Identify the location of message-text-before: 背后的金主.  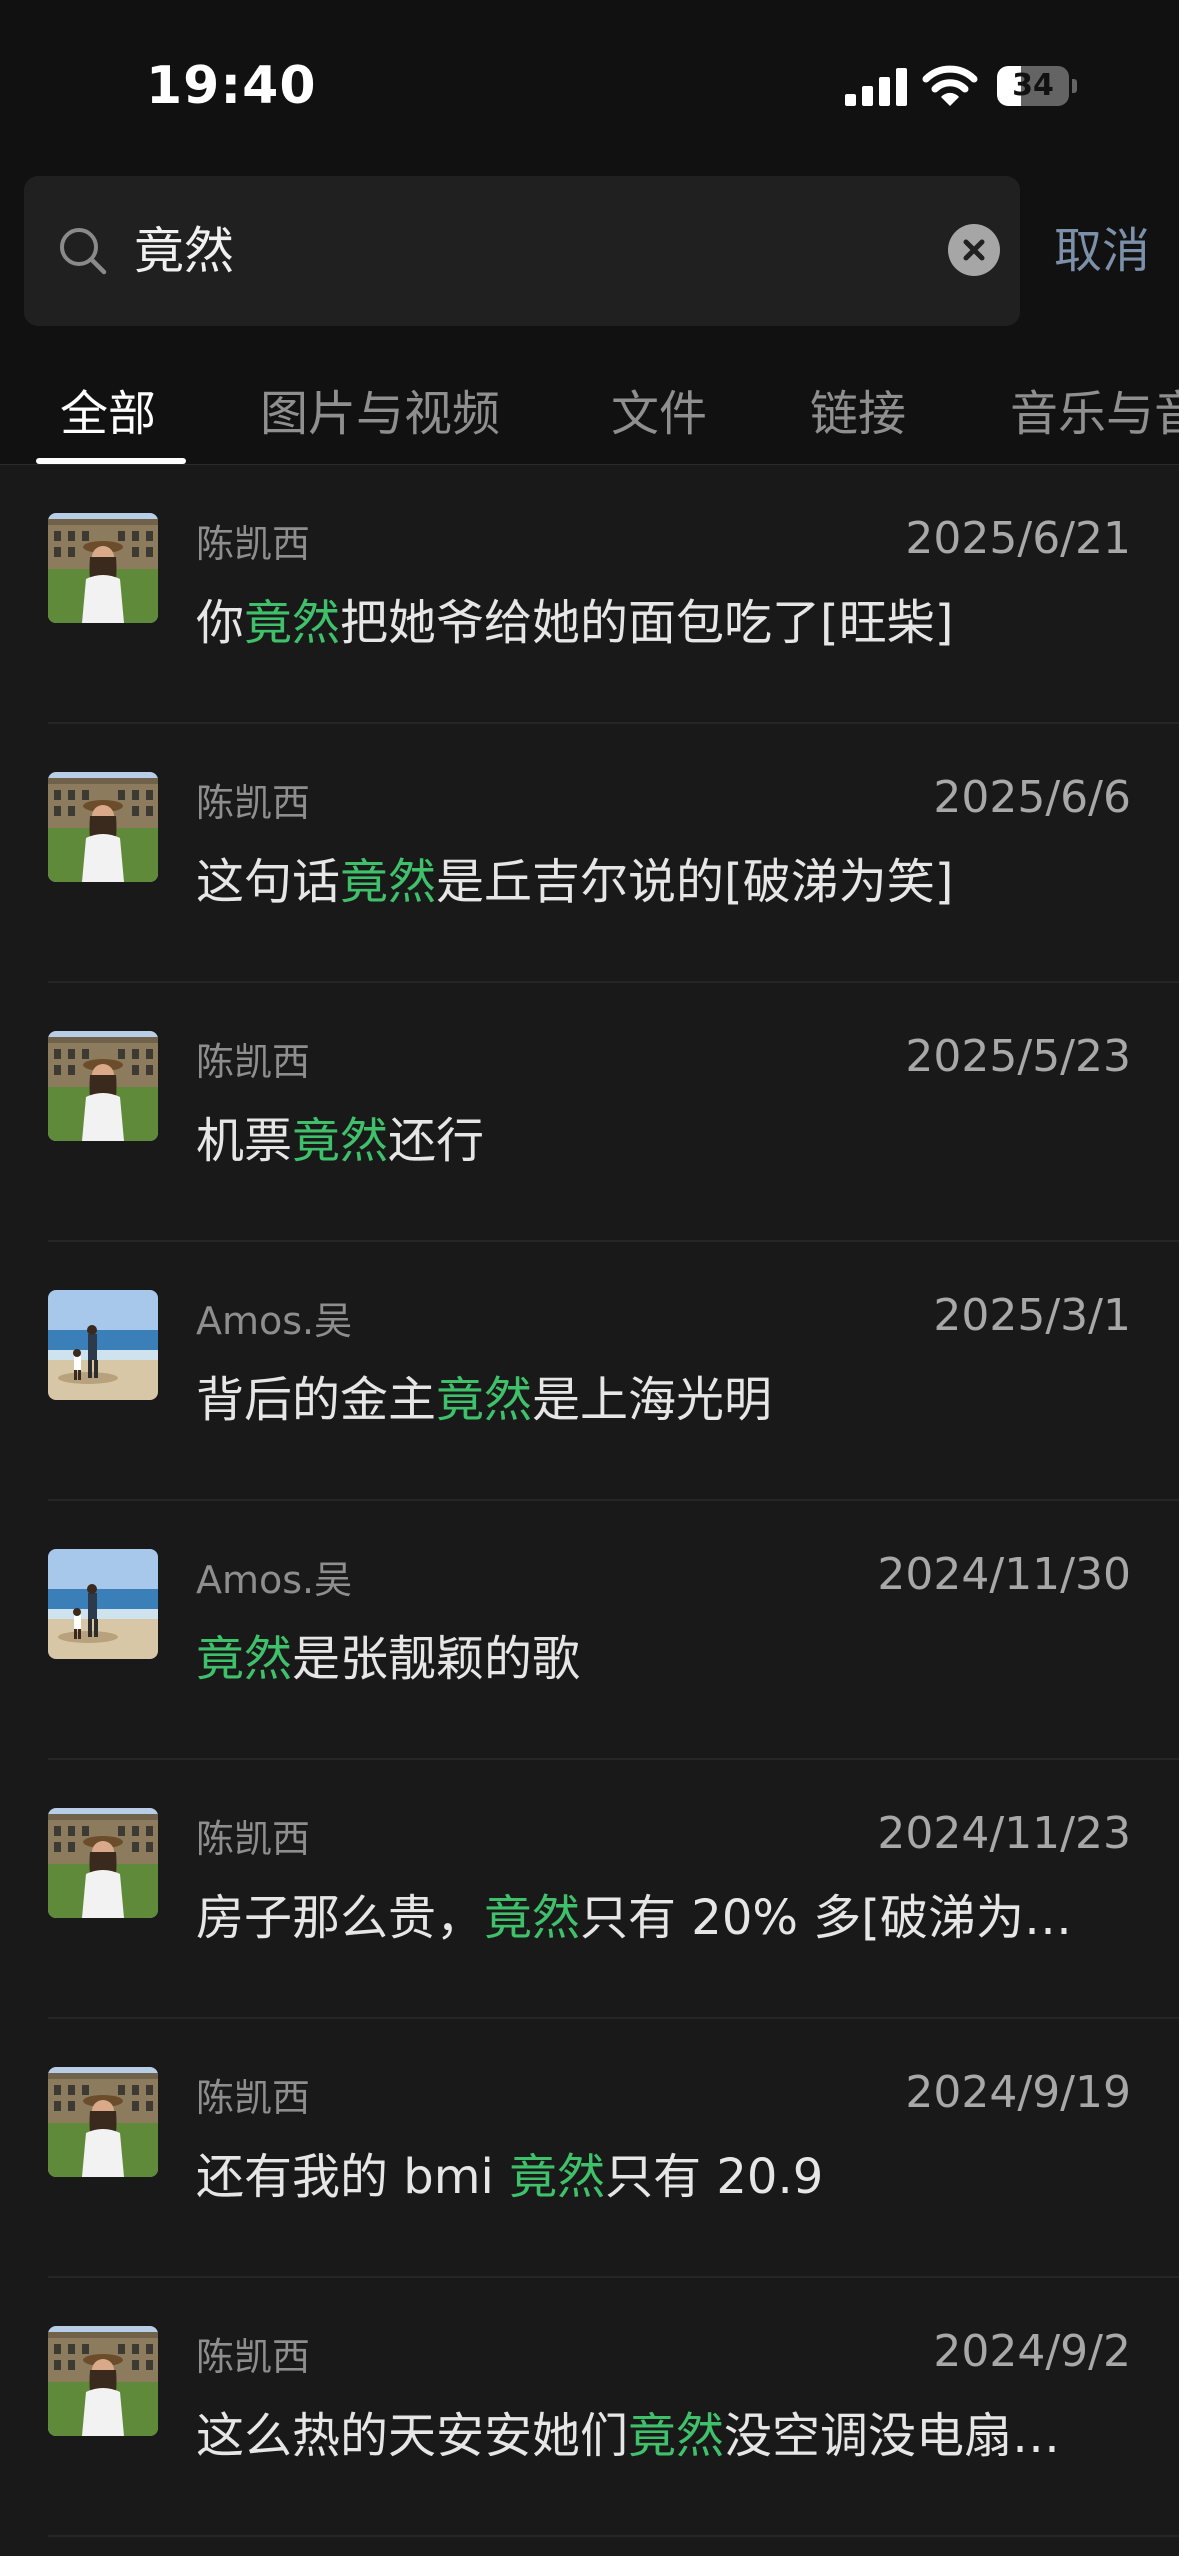
(316, 1400).